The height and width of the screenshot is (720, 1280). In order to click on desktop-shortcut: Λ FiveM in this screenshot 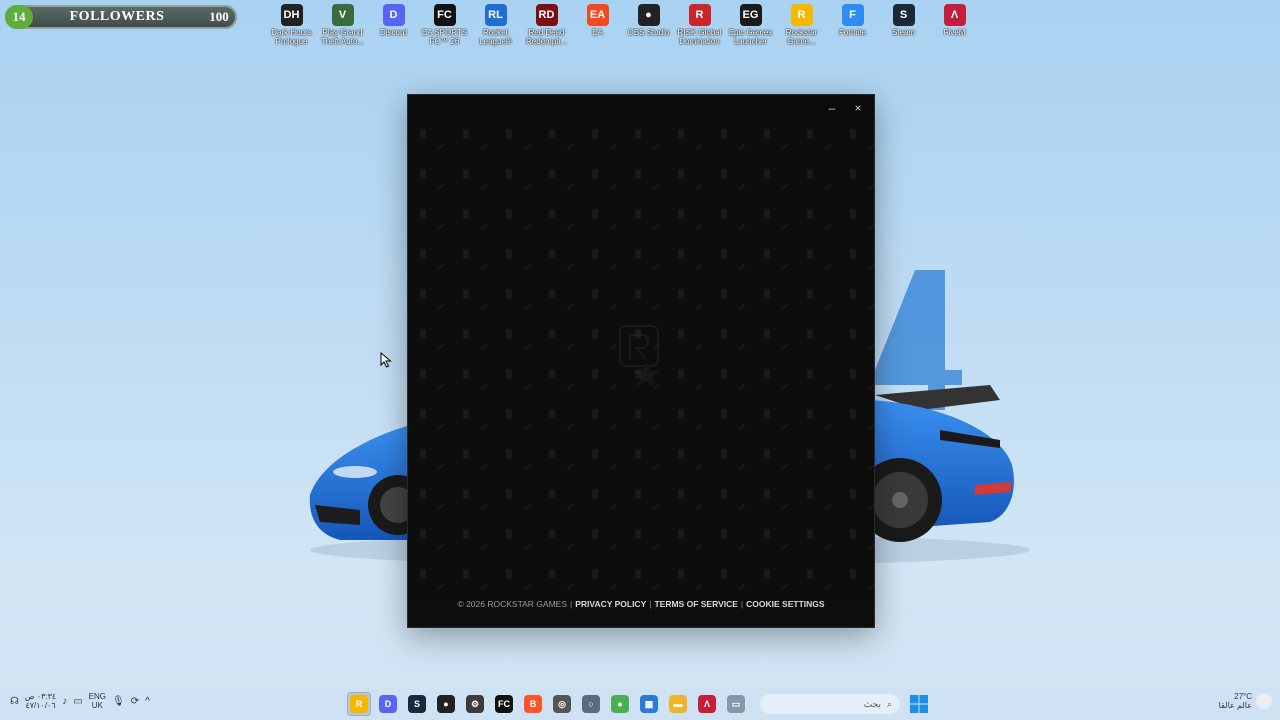, I will do `click(954, 26)`.